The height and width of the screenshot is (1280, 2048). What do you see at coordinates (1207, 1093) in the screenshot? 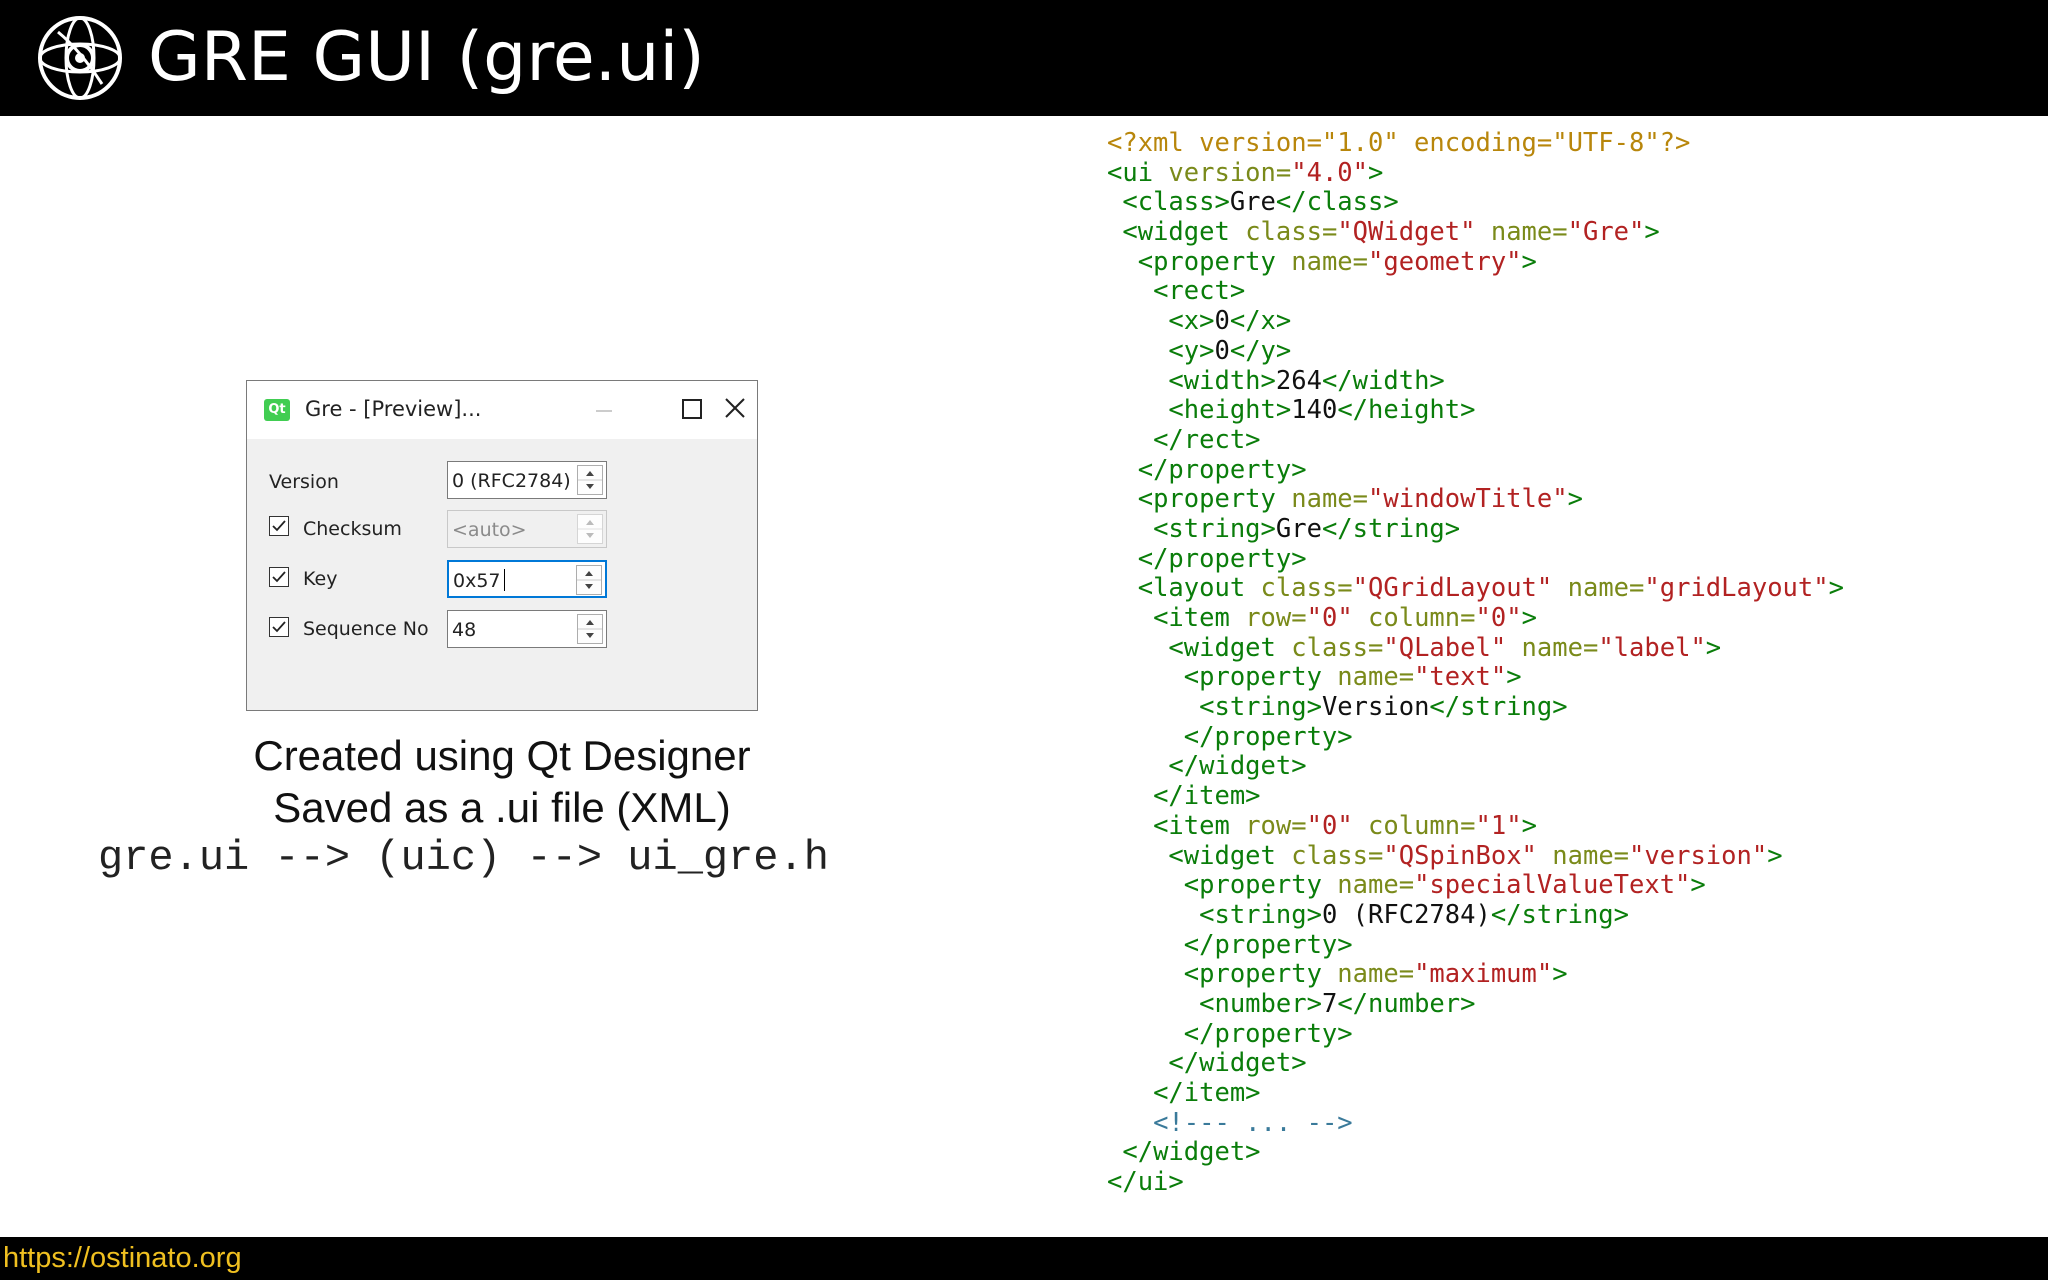
I see `code-token: </item>` at bounding box center [1207, 1093].